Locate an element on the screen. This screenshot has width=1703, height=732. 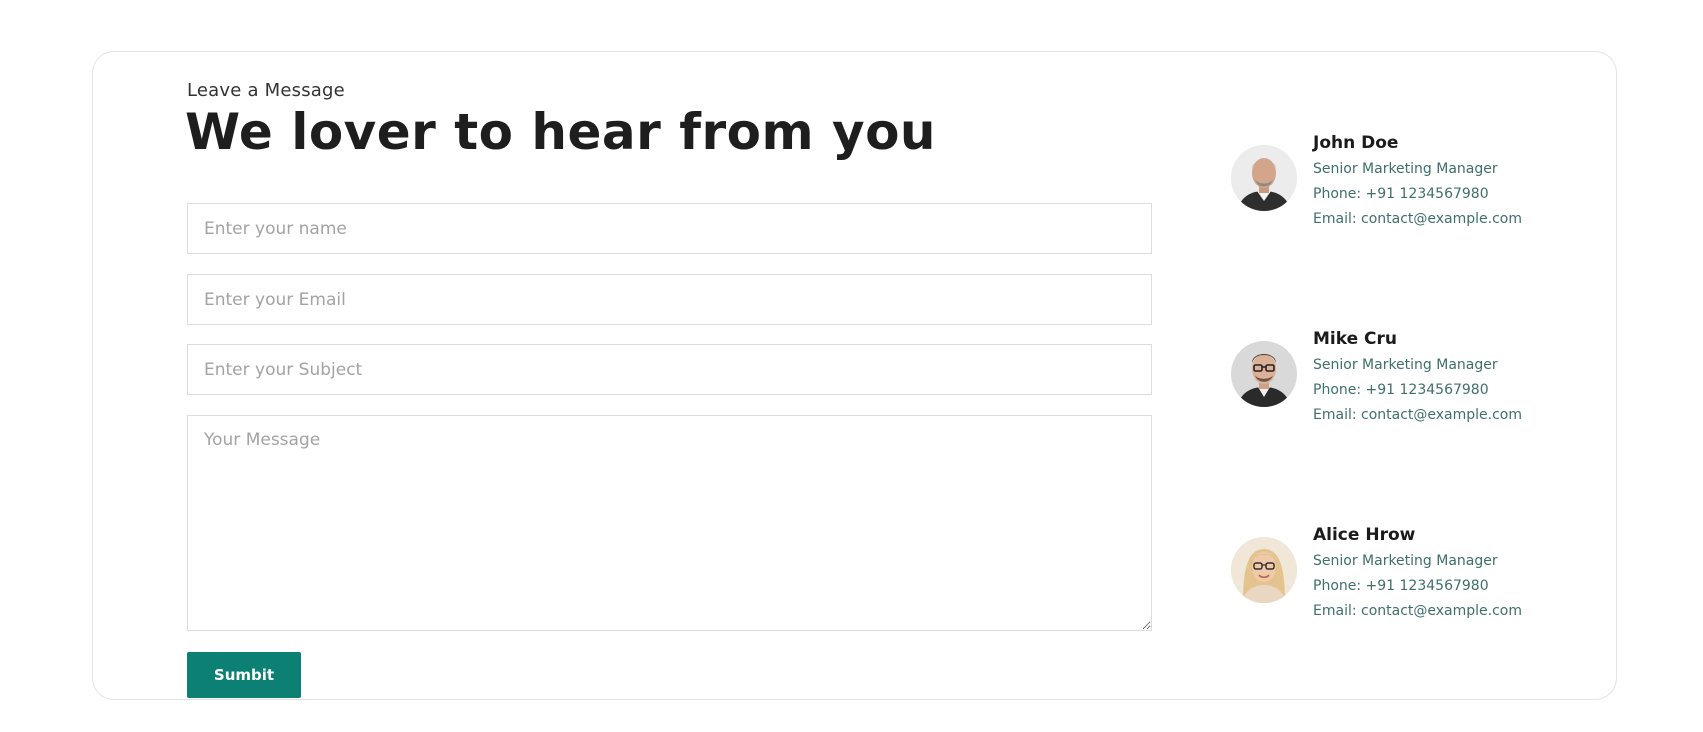
form-eyebrow: Leave a Message is located at coordinates (266, 90).